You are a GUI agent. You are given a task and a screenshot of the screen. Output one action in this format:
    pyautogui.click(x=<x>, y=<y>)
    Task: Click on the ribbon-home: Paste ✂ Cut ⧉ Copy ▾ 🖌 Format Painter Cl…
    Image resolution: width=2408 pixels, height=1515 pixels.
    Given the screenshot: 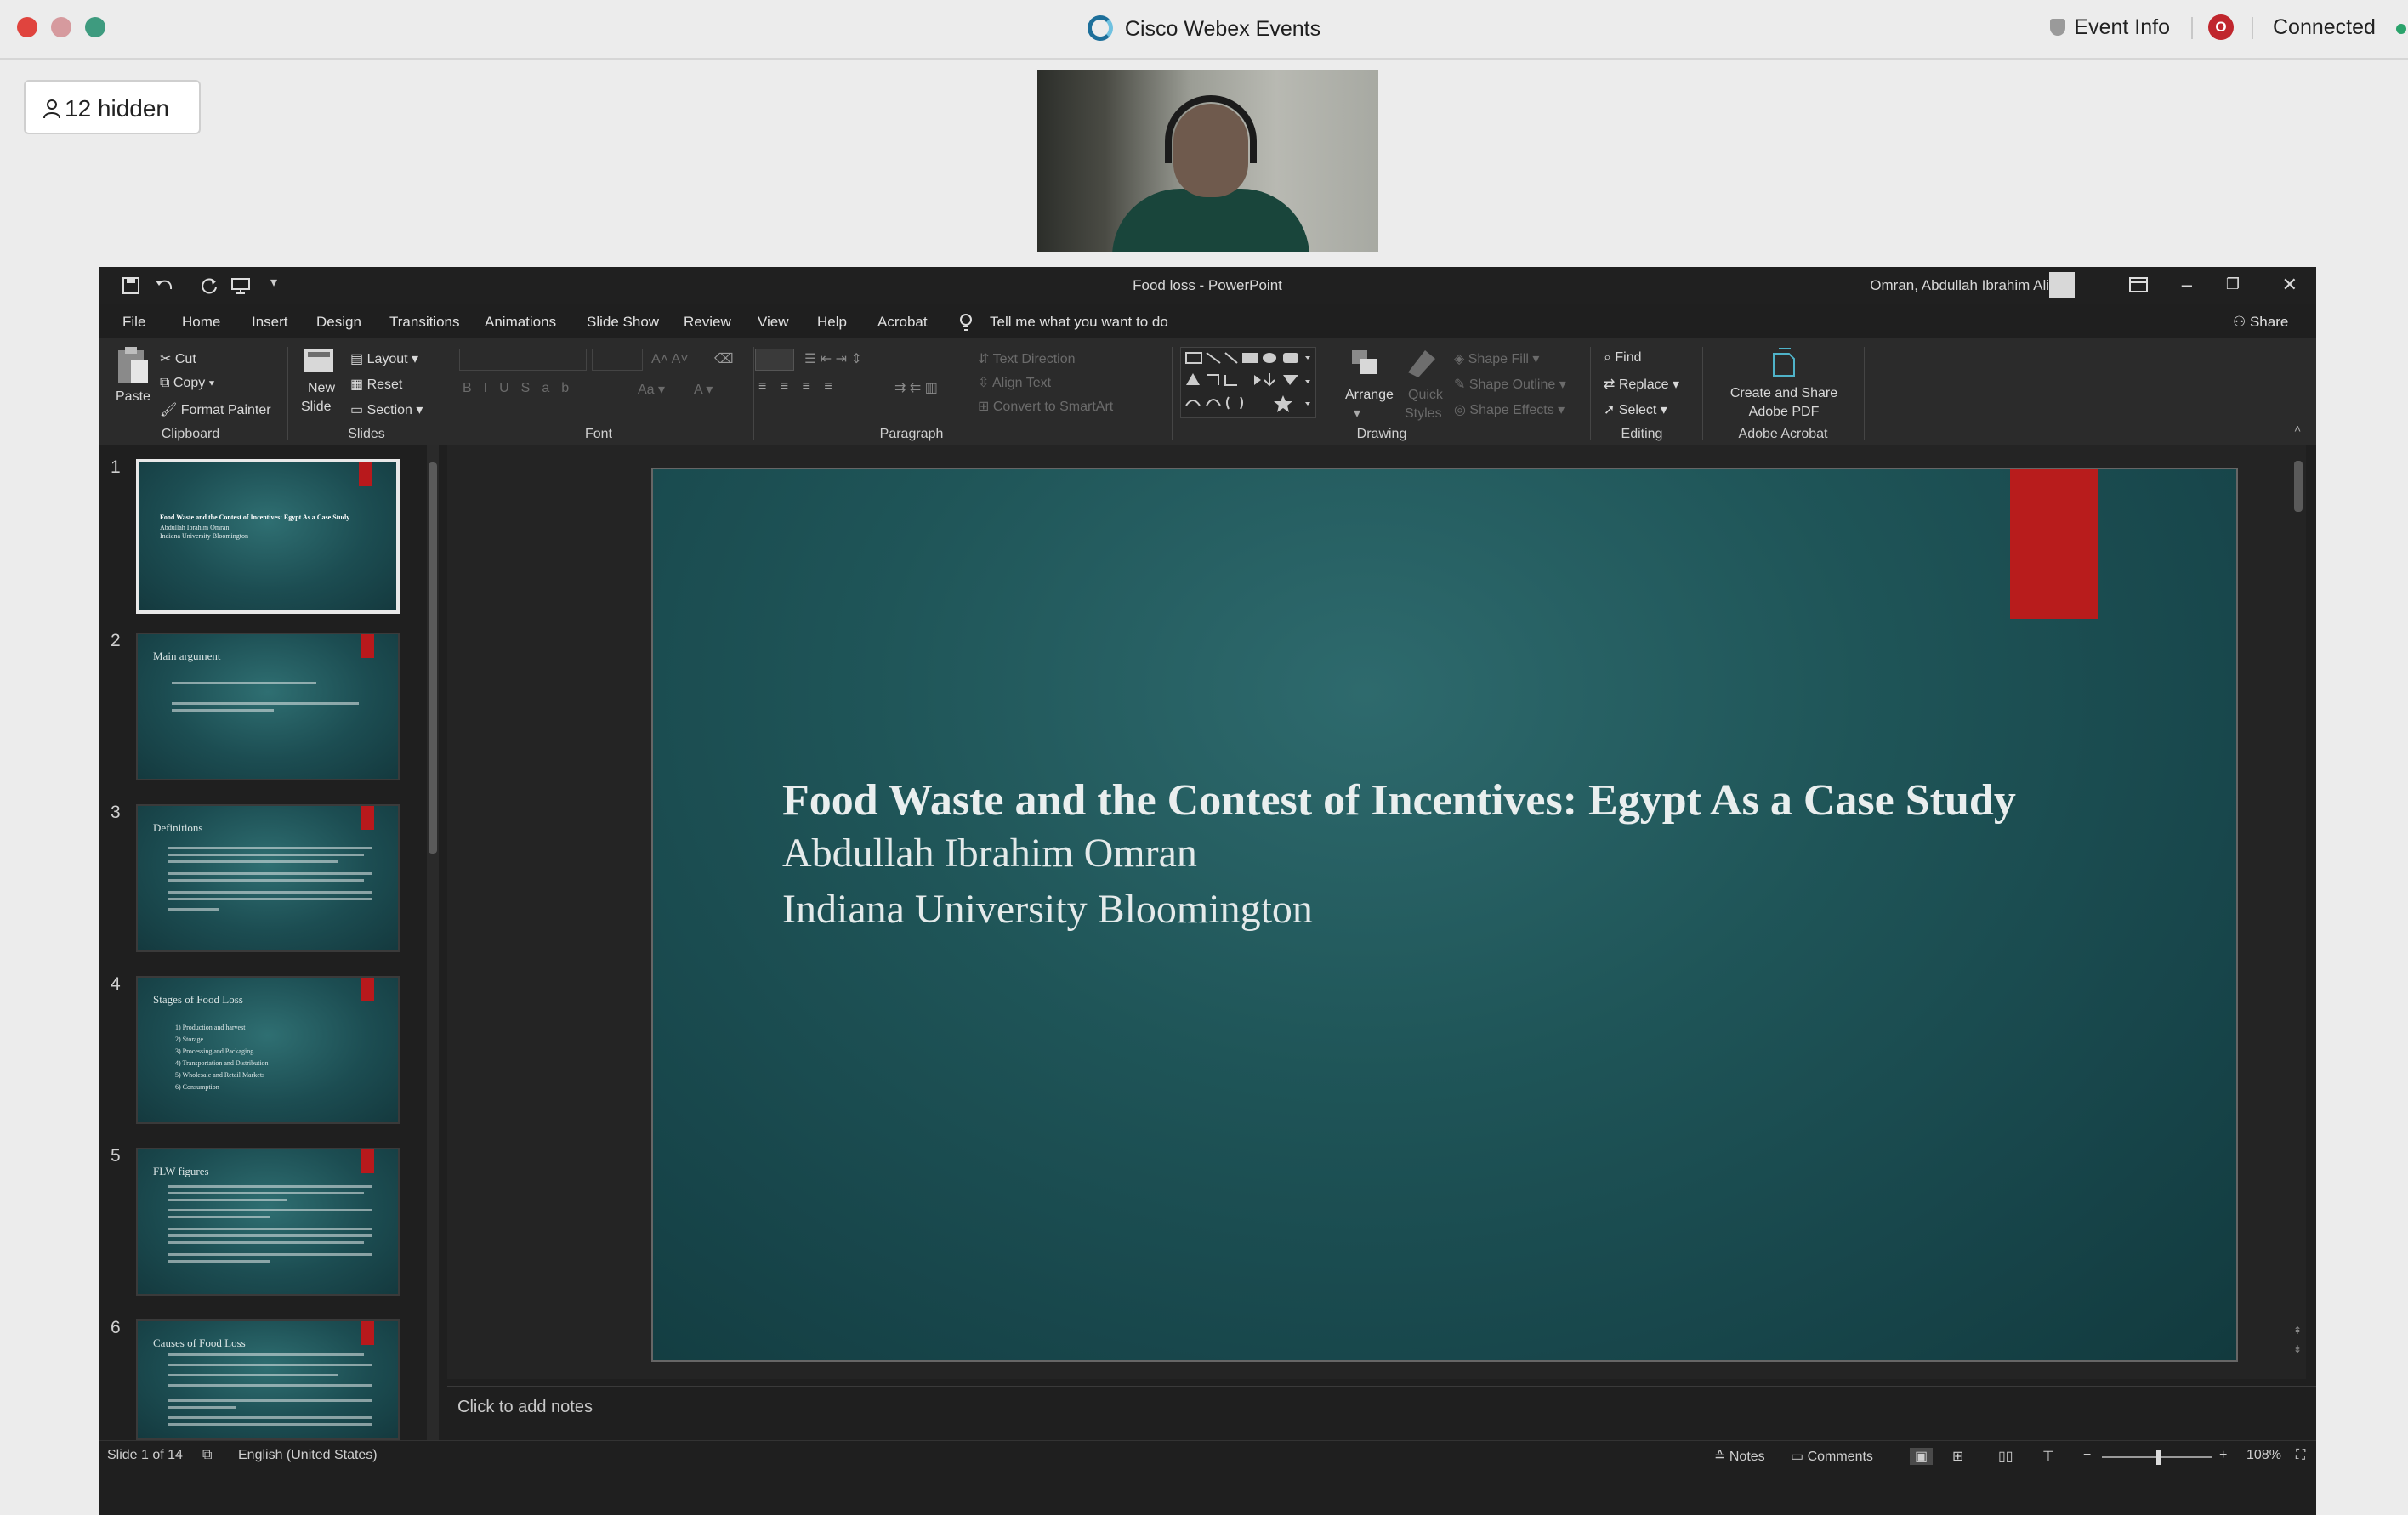 What is the action you would take?
    pyautogui.click(x=1207, y=391)
    